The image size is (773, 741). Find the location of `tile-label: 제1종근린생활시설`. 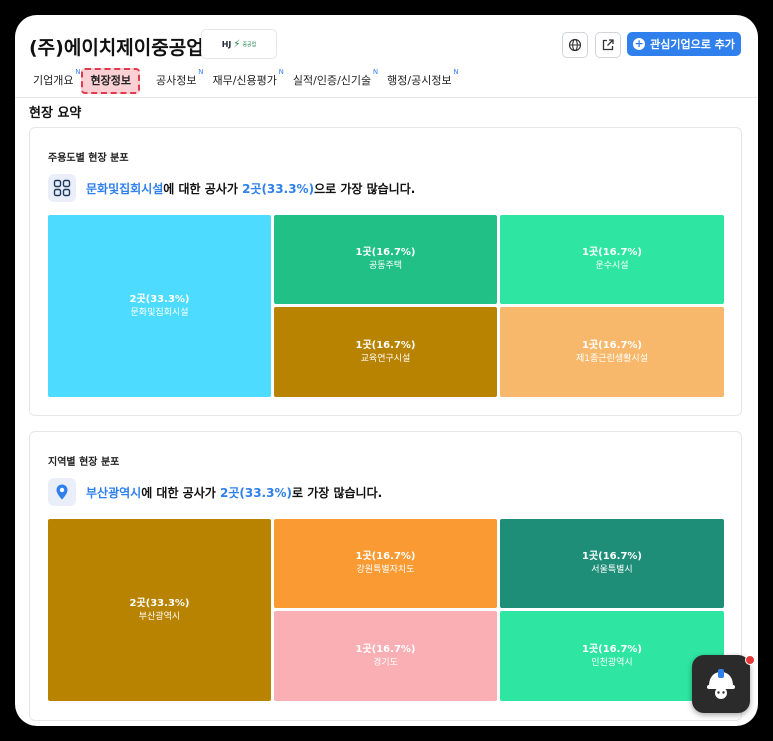

tile-label: 제1종근린생활시설 is located at coordinates (612, 358).